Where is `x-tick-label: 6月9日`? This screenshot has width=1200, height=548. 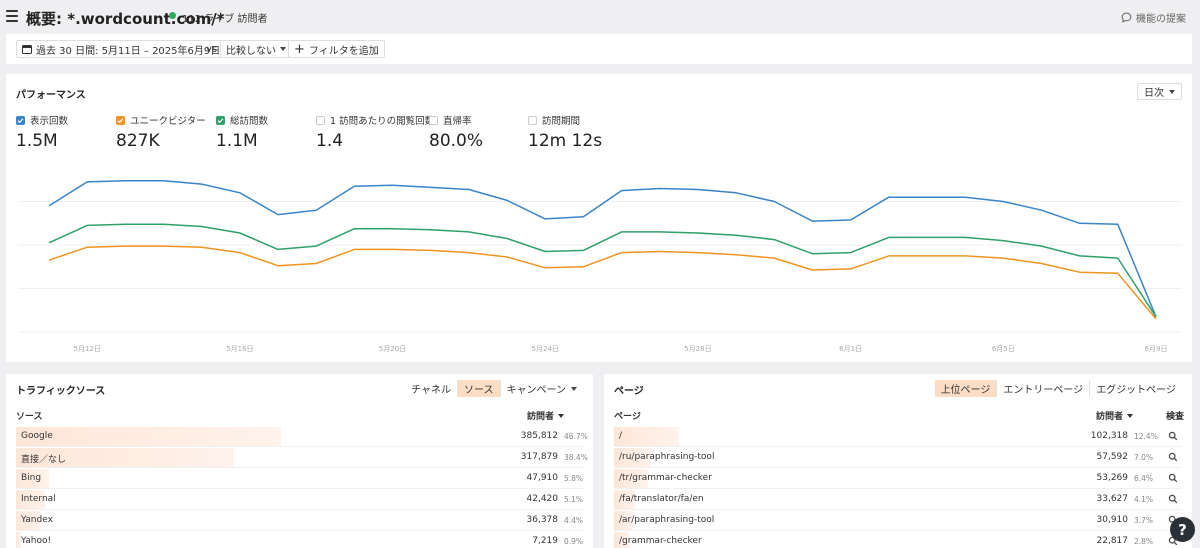 x-tick-label: 6月9日 is located at coordinates (1156, 349).